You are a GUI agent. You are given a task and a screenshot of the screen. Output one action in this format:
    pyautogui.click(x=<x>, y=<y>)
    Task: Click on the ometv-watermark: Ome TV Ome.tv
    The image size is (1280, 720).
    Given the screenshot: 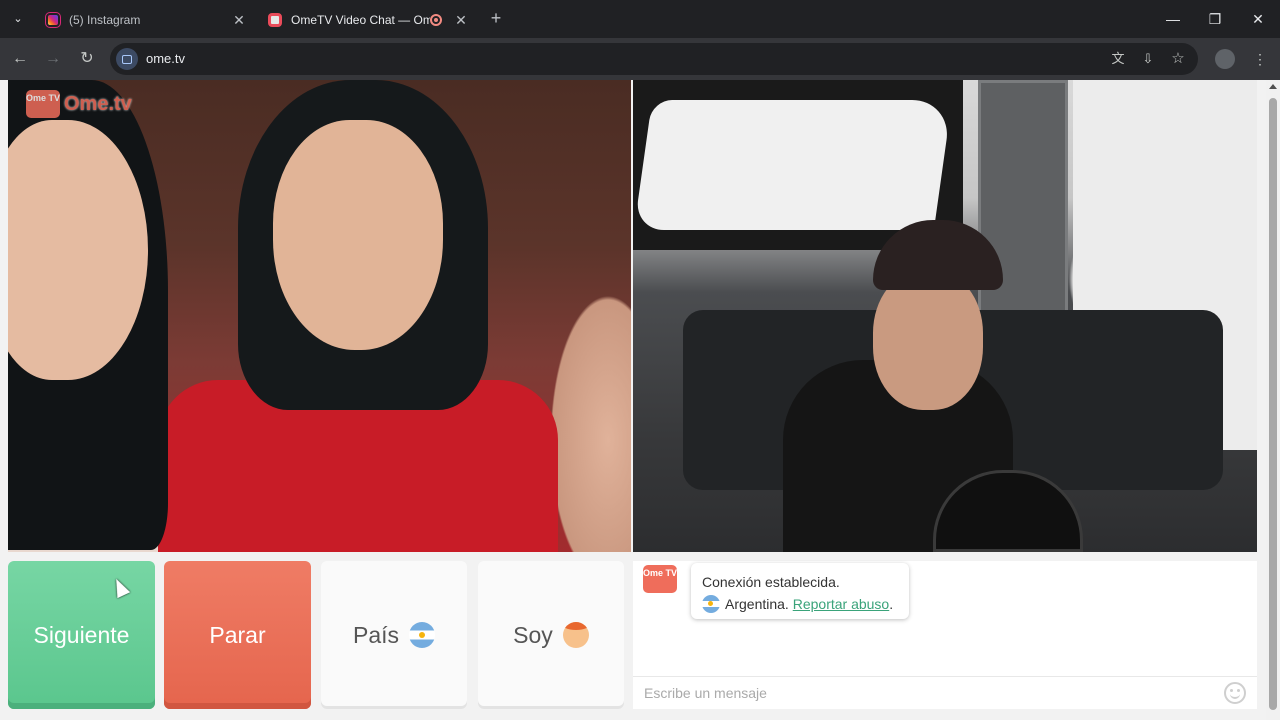 What is the action you would take?
    pyautogui.click(x=79, y=104)
    